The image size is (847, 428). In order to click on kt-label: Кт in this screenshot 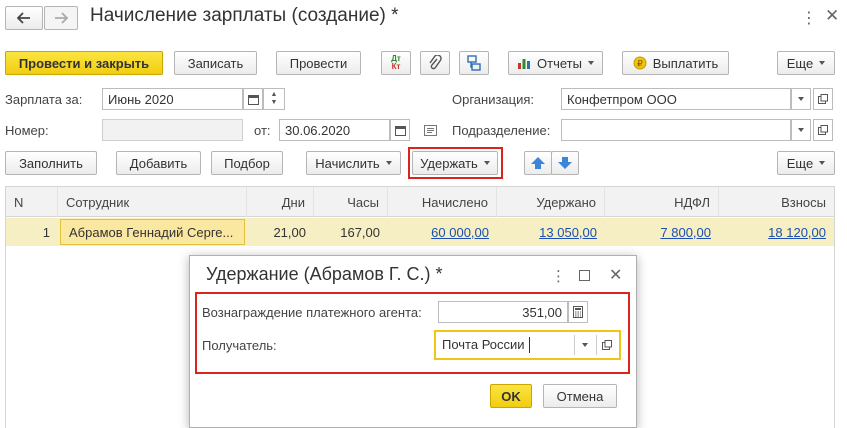, I will do `click(396, 66)`.